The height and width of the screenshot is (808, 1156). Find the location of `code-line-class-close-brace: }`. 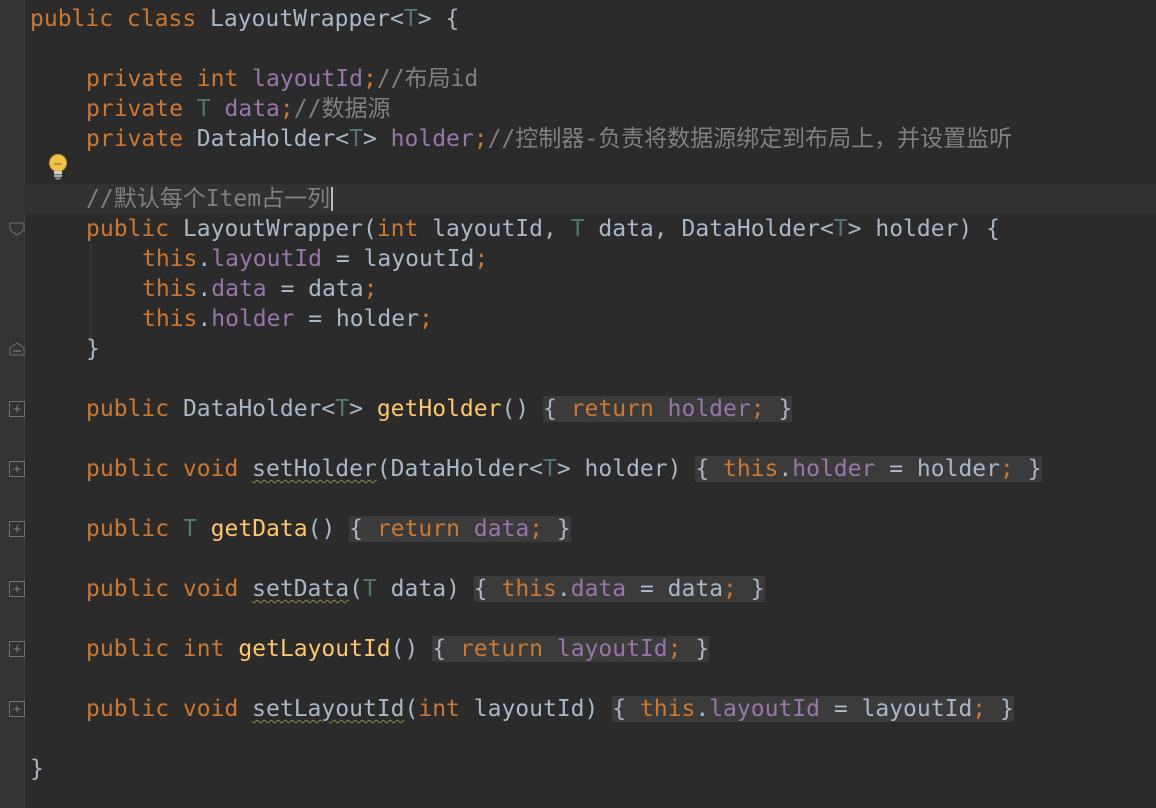

code-line-class-close-brace: } is located at coordinates (37, 769).